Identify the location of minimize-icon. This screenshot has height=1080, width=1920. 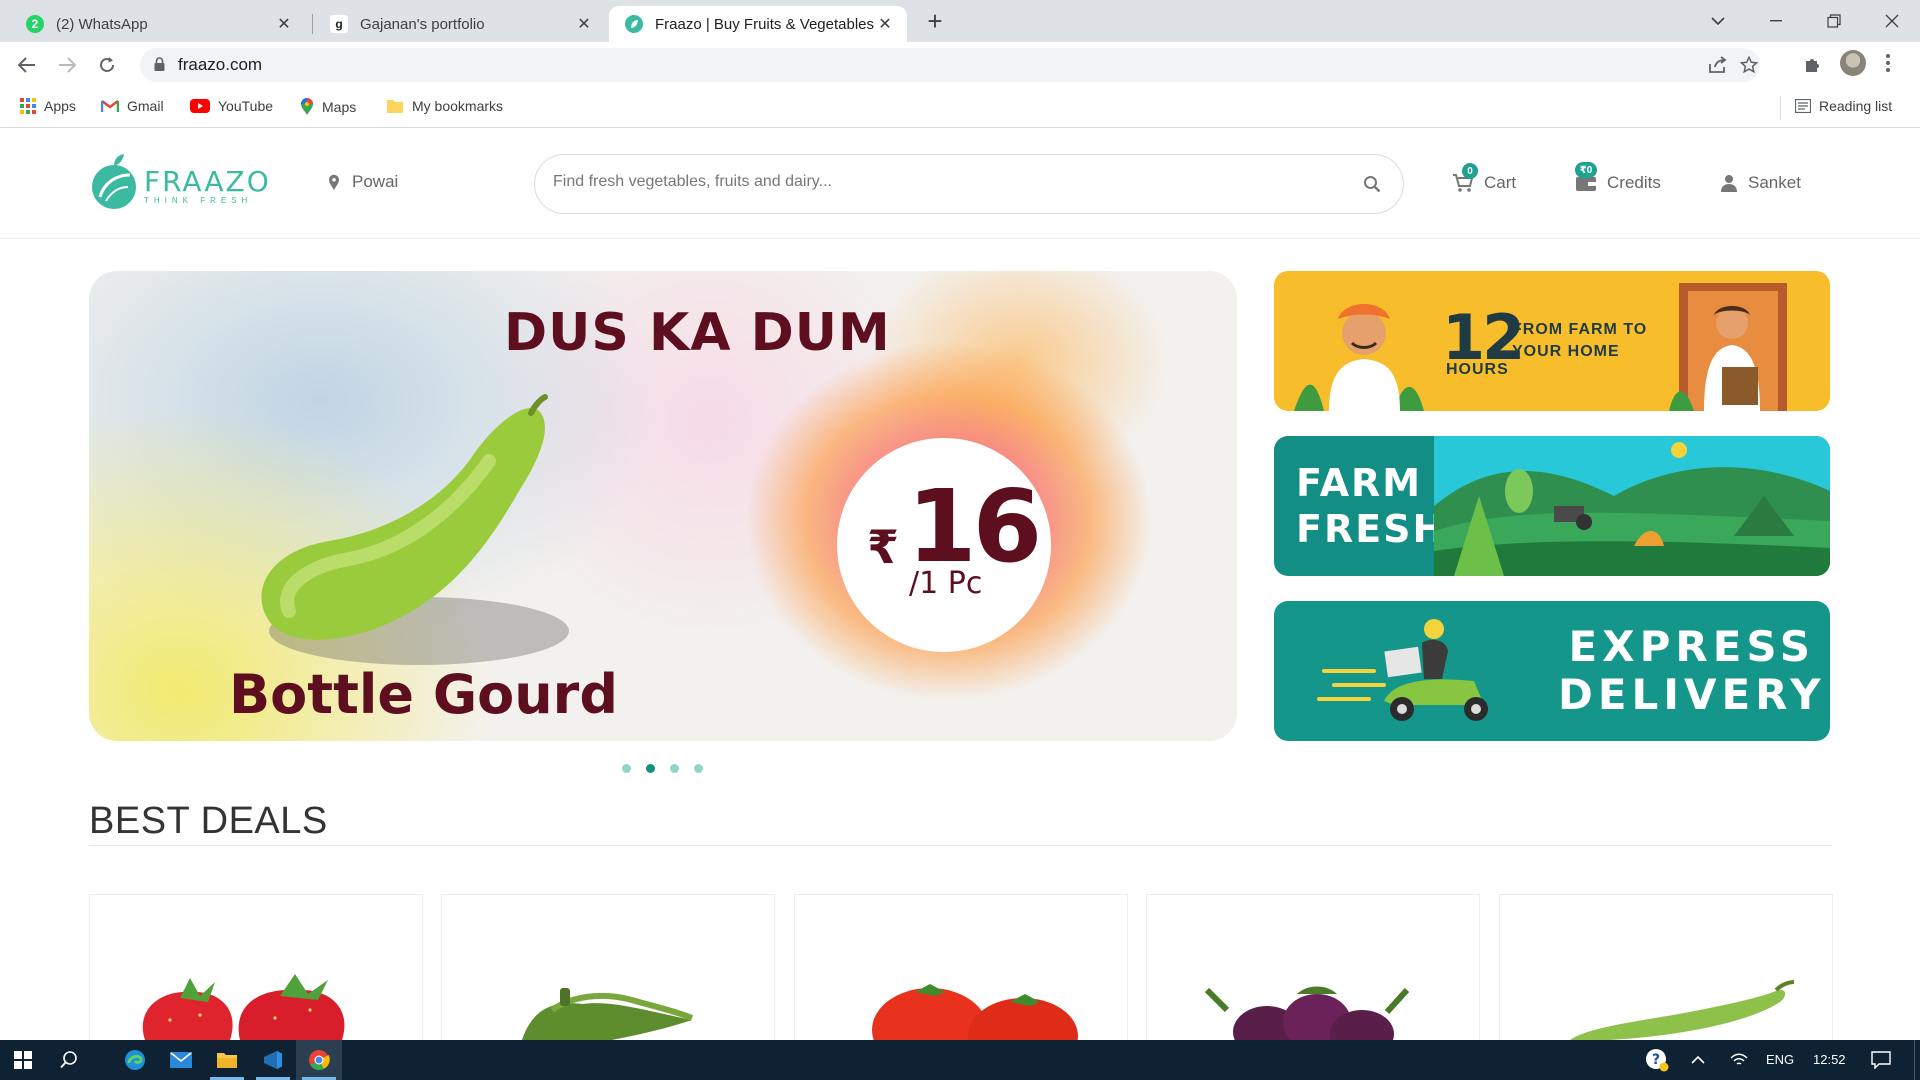
(1776, 21).